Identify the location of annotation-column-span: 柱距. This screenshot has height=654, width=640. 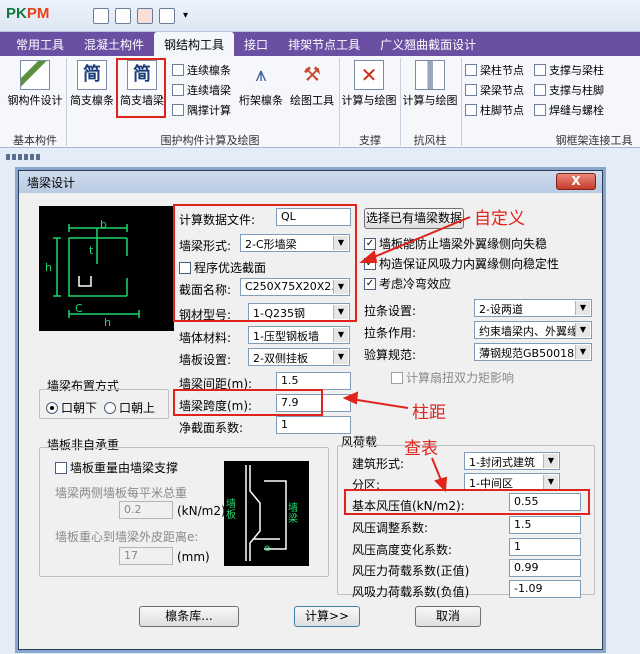
(429, 413).